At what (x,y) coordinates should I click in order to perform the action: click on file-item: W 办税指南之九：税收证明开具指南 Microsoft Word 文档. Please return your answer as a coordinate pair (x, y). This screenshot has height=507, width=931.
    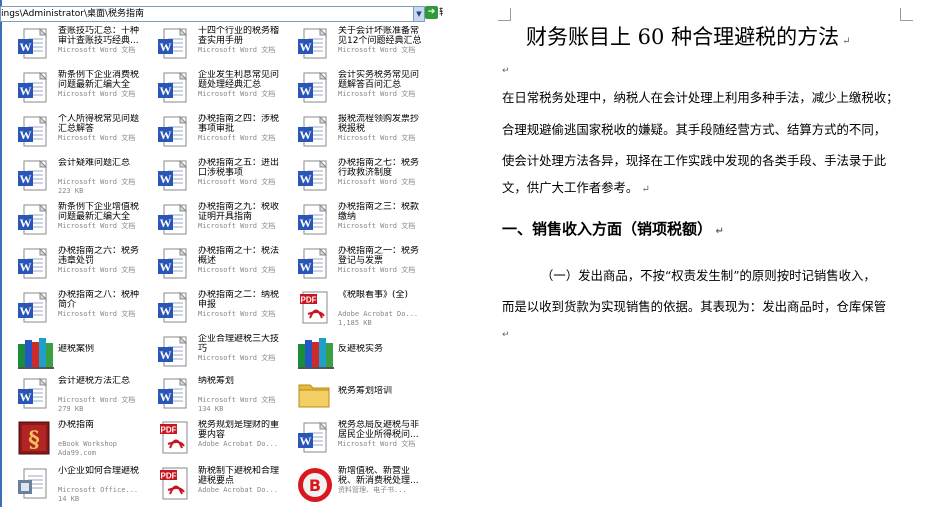
    Looking at the image, I should click on (210, 221).